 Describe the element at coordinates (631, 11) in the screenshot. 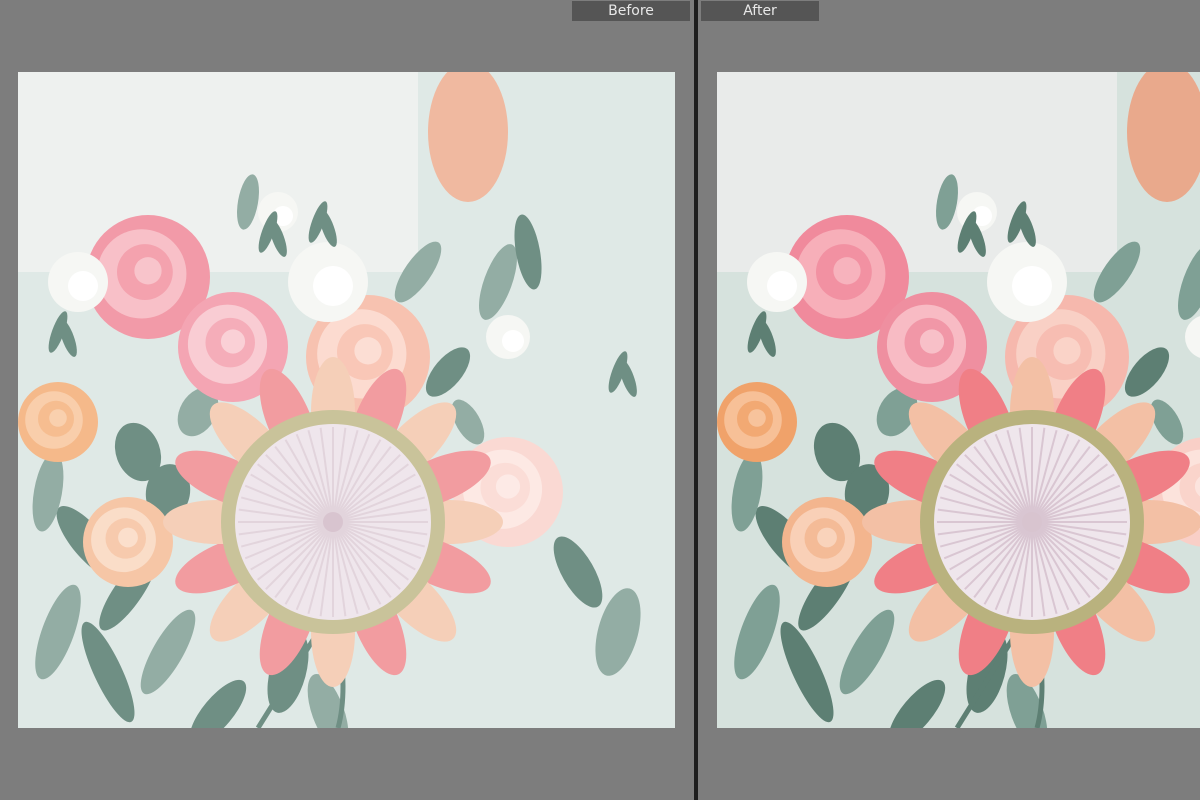

I see `before-label: Before` at that location.